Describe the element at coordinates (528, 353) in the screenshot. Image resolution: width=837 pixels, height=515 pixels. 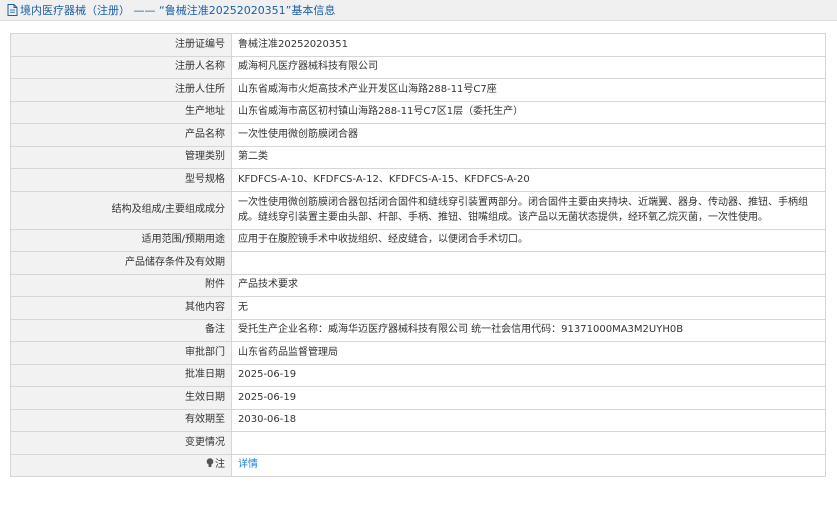
I see `row-value: 山东省药品监督管理局` at that location.